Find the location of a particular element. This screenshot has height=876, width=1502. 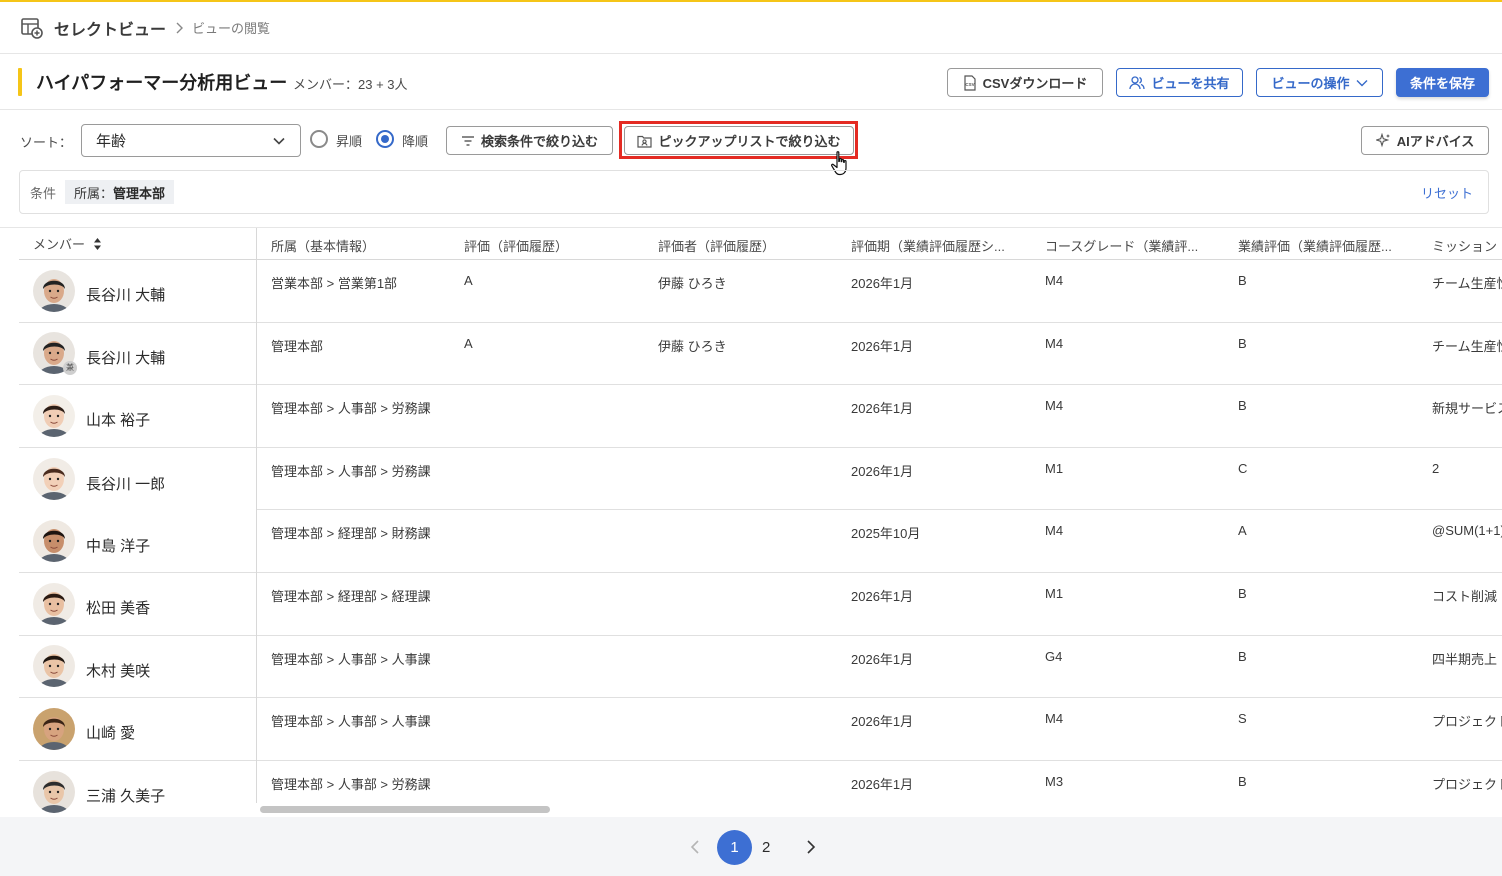

table-row: 管理本部 > 経理部 > 財務課 2025年10月 M4 A @SUM(1+1) is located at coordinates (879, 541).